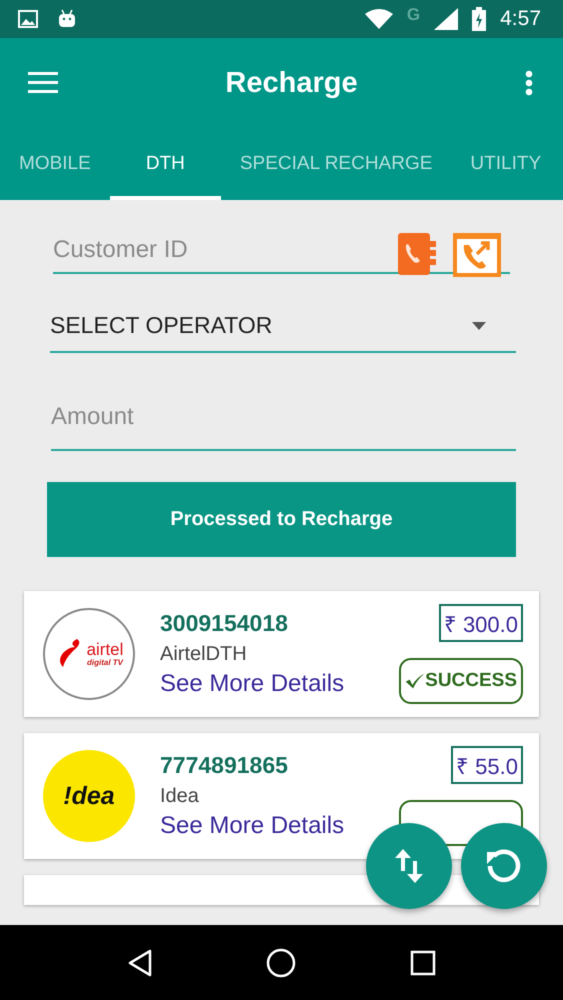 Image resolution: width=563 pixels, height=1000 pixels. I want to click on call-calendar-icon, so click(477, 254).